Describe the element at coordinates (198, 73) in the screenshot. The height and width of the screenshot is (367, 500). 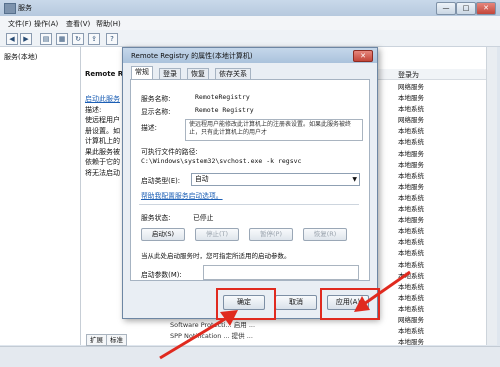
I see `tab-recovery: 恢复` at that location.